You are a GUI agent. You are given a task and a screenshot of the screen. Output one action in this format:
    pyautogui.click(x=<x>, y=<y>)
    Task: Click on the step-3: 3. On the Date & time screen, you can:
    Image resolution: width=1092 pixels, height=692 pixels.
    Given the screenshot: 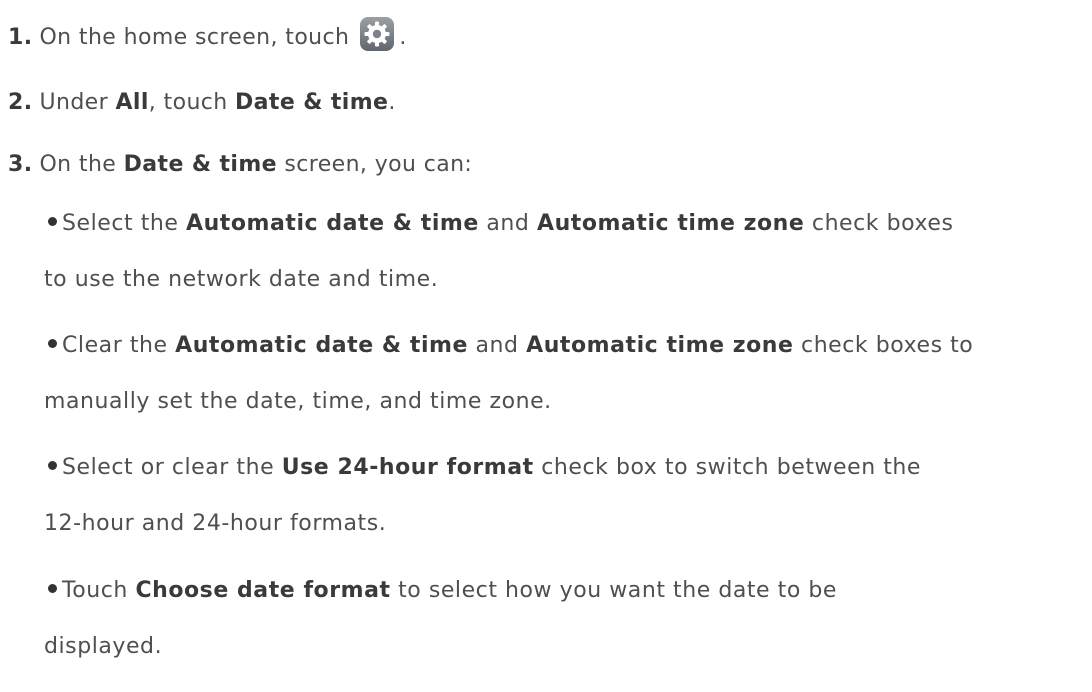 What is the action you would take?
    pyautogui.click(x=240, y=165)
    